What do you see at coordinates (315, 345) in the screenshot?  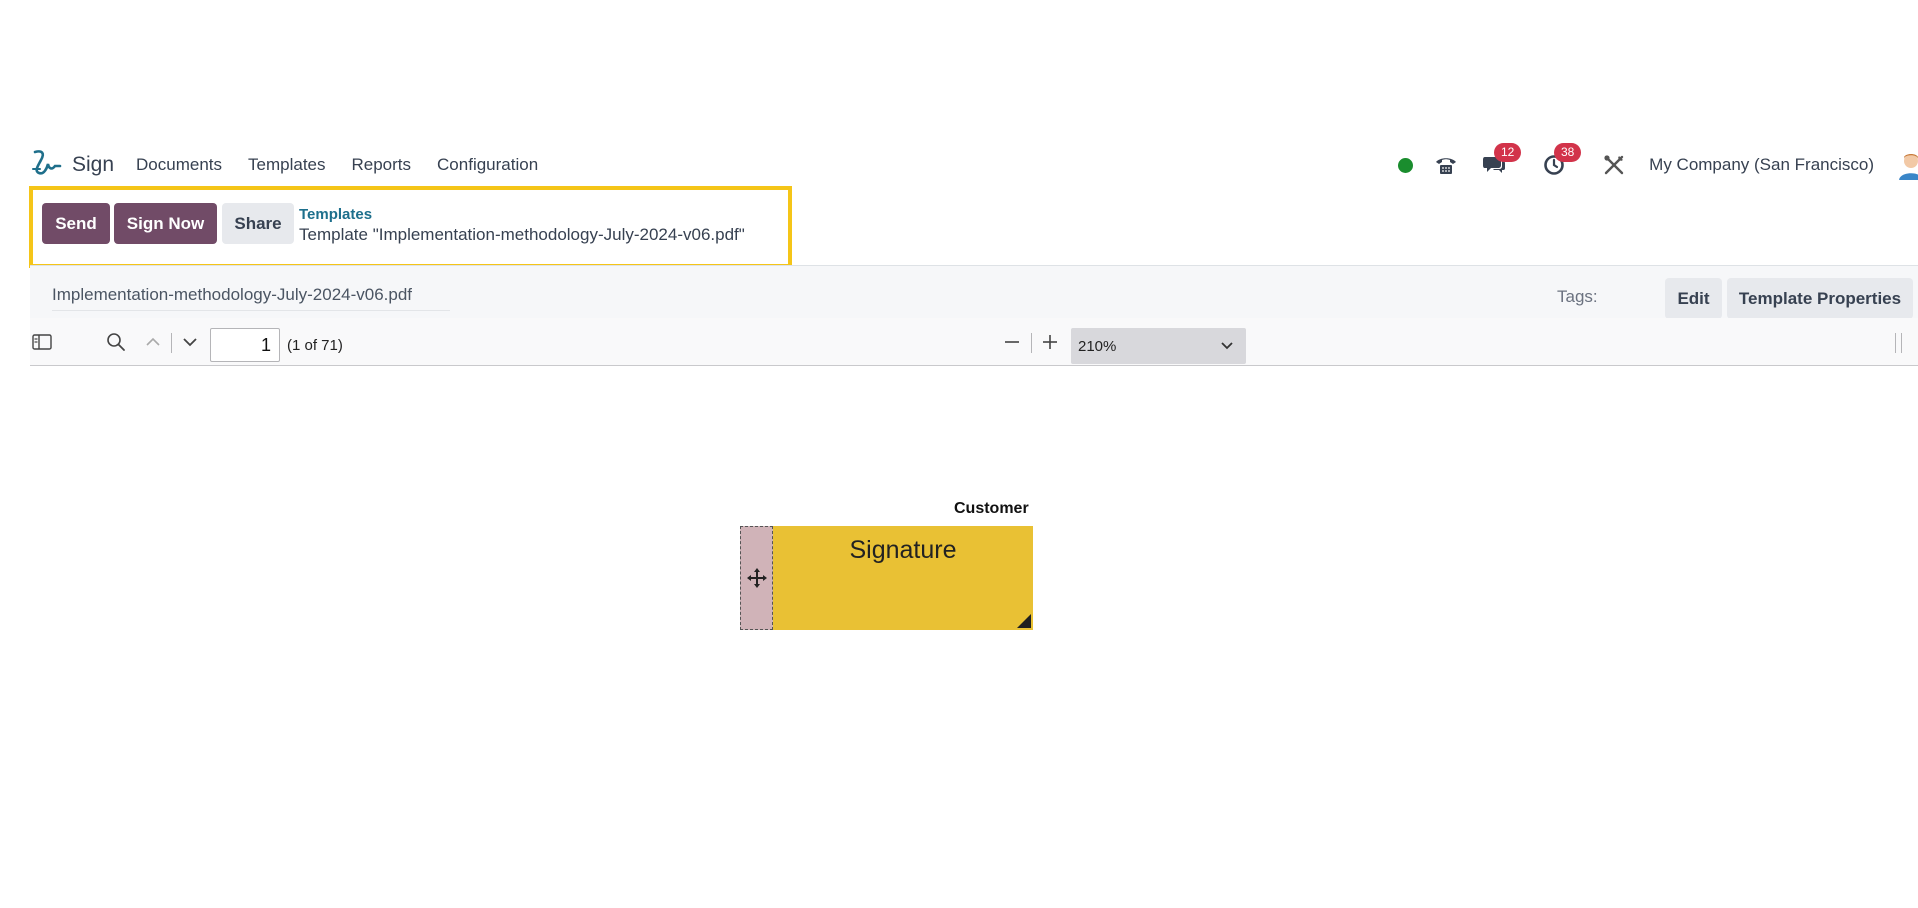 I see `page-count: (1 of 71)` at bounding box center [315, 345].